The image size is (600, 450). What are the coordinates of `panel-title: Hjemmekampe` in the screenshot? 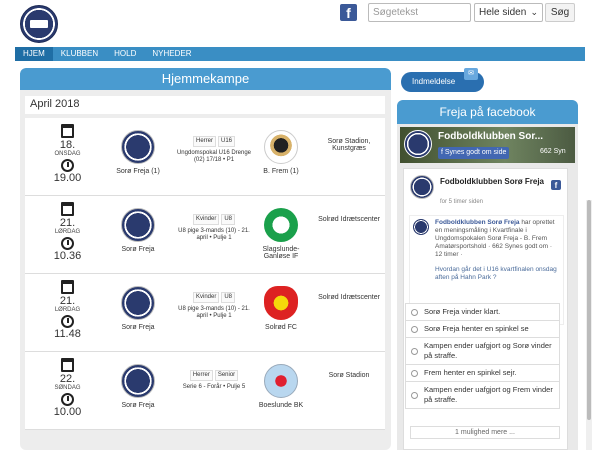 It's located at (205, 79).